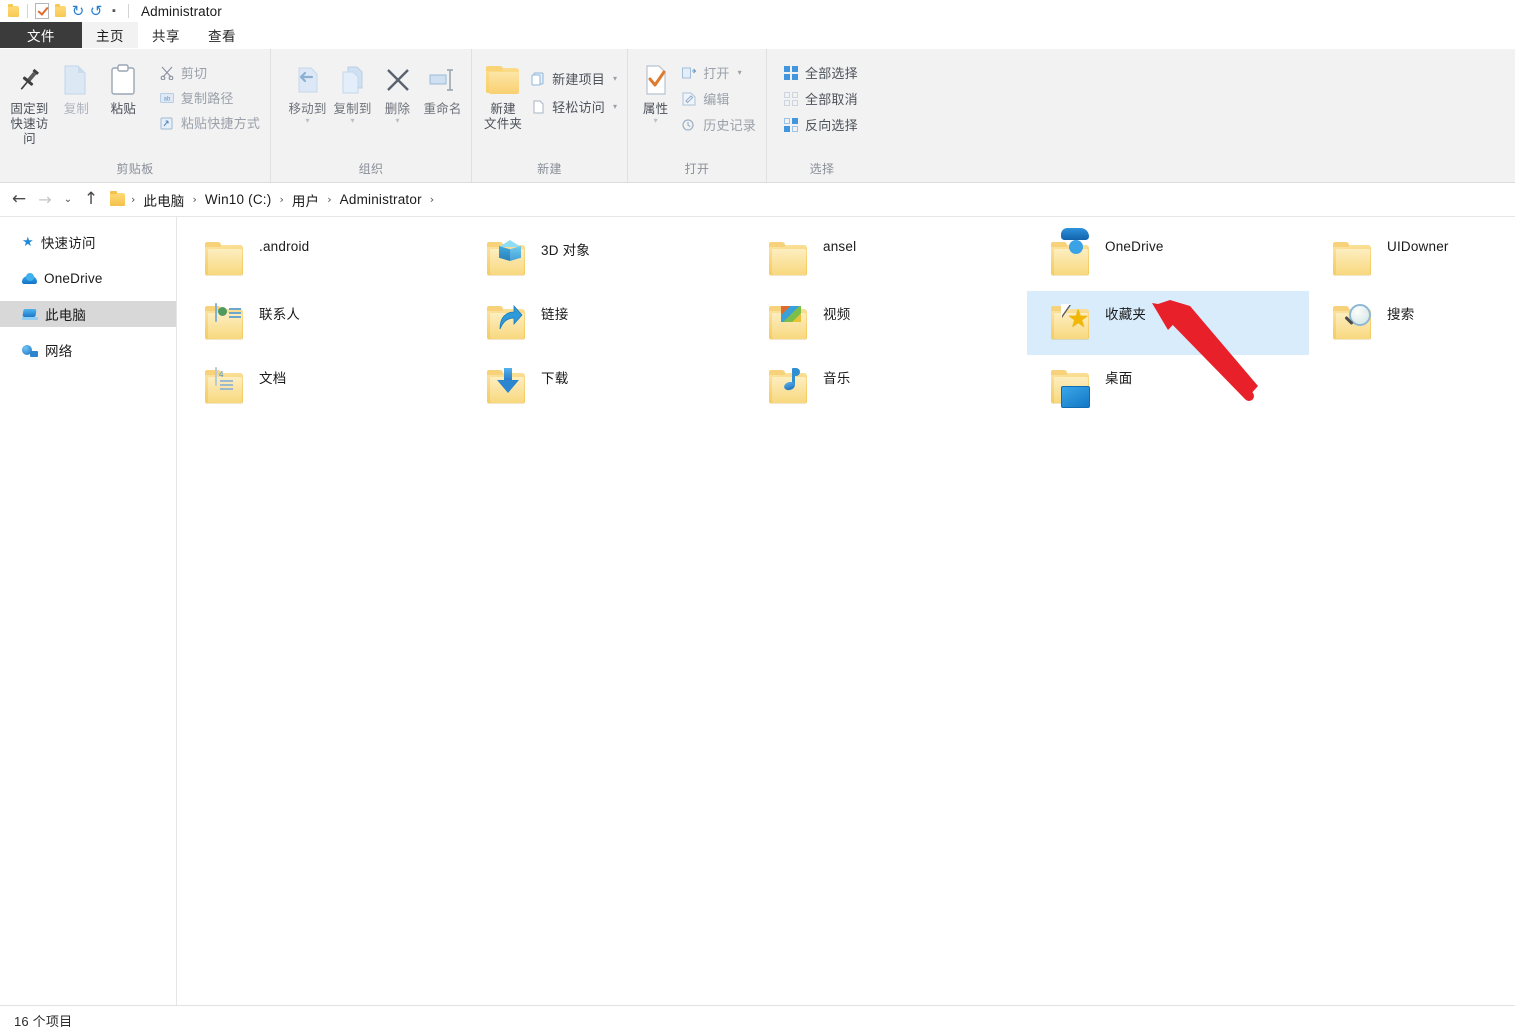 This screenshot has width=1515, height=1035. I want to click on new-item-button: 新建项目 ▾, so click(573, 78).